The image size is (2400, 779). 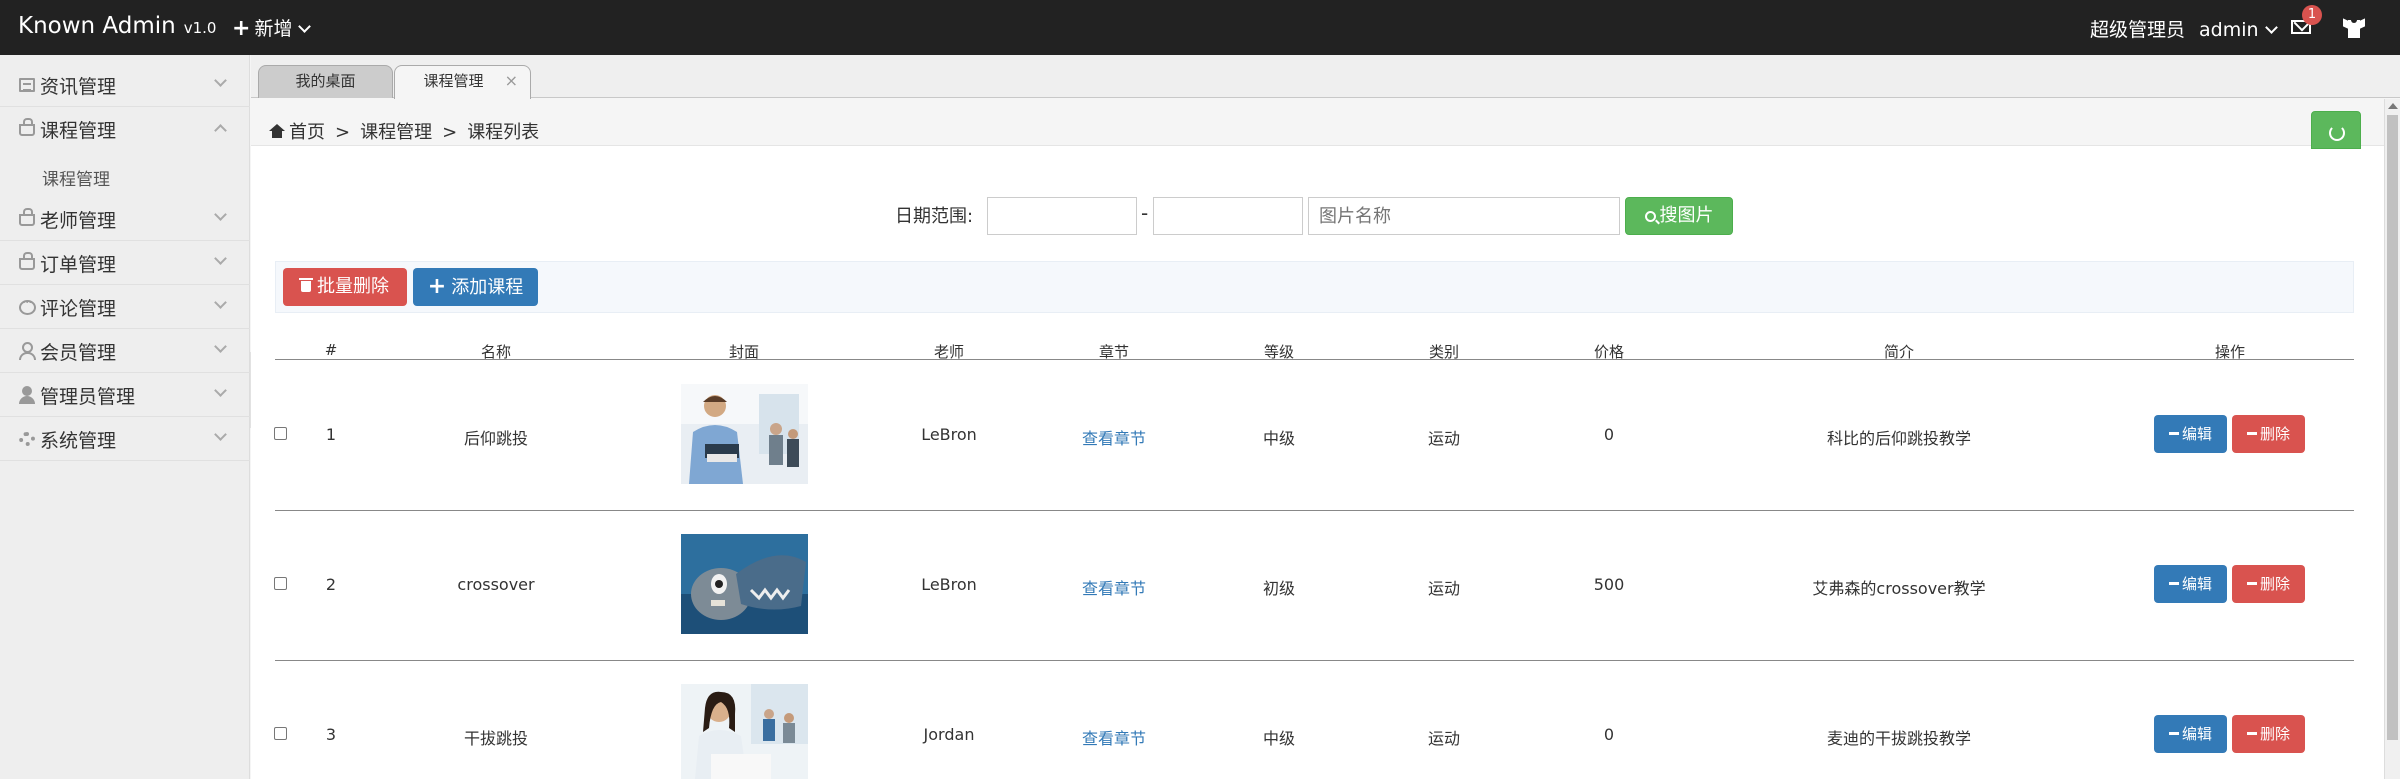 I want to click on chevron-up-icon, so click(x=220, y=130).